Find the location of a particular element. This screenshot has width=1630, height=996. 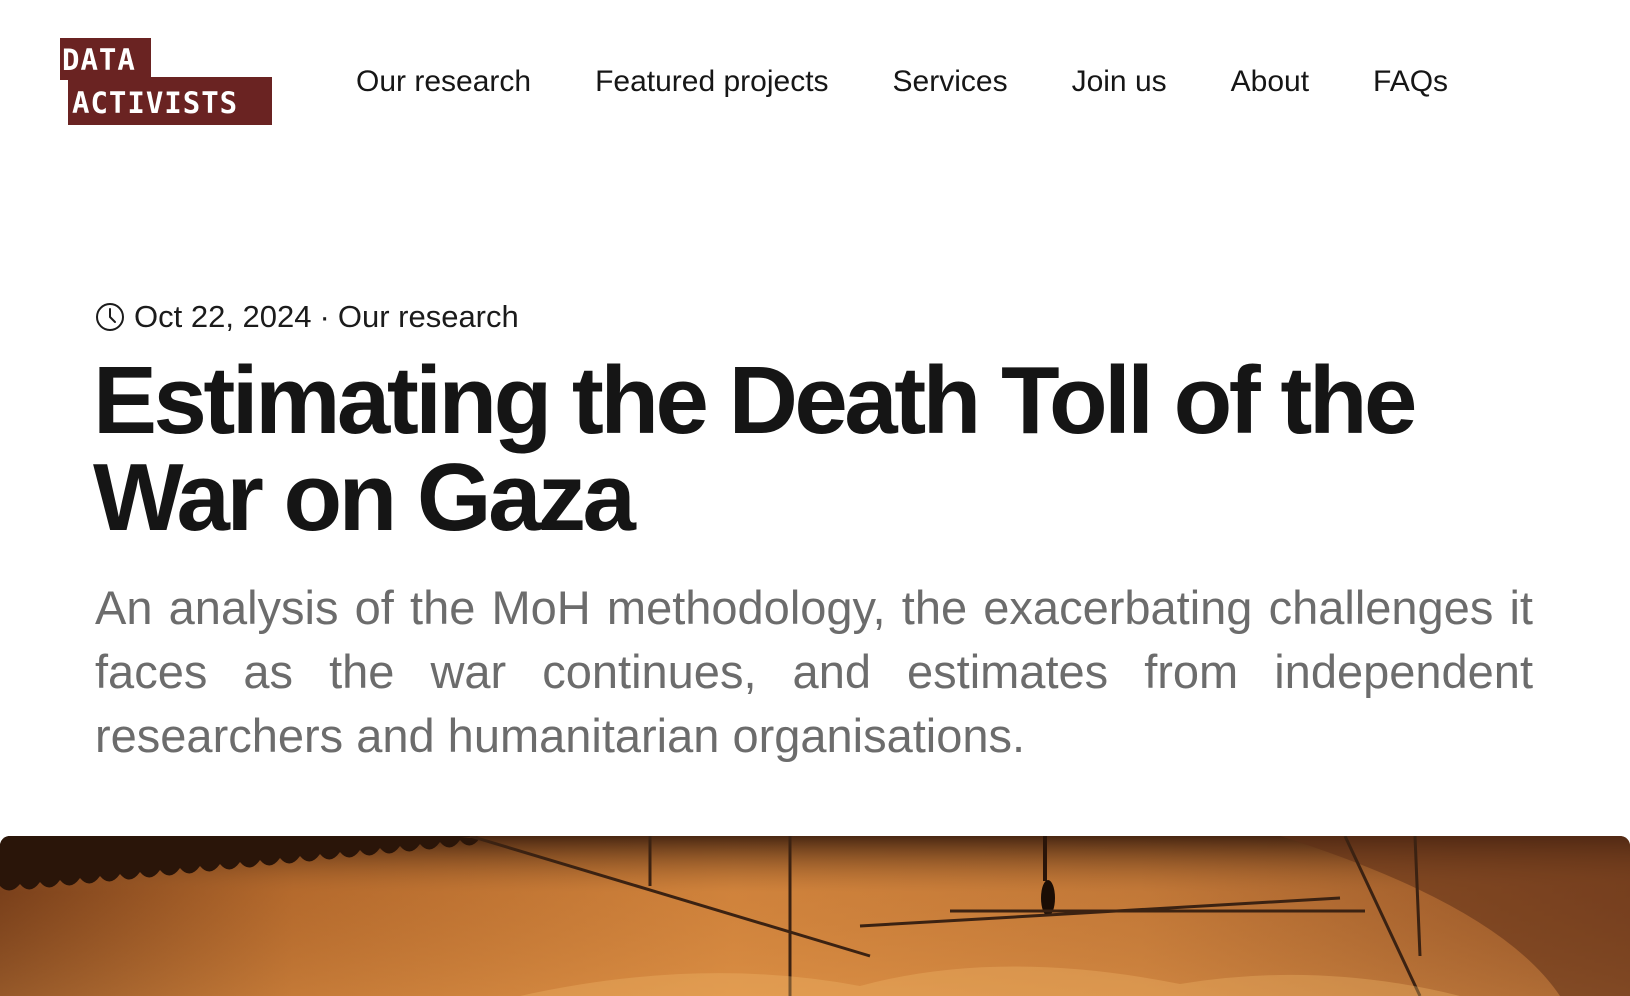

nav-link-featured-projects: Featured projects is located at coordinates (711, 82).